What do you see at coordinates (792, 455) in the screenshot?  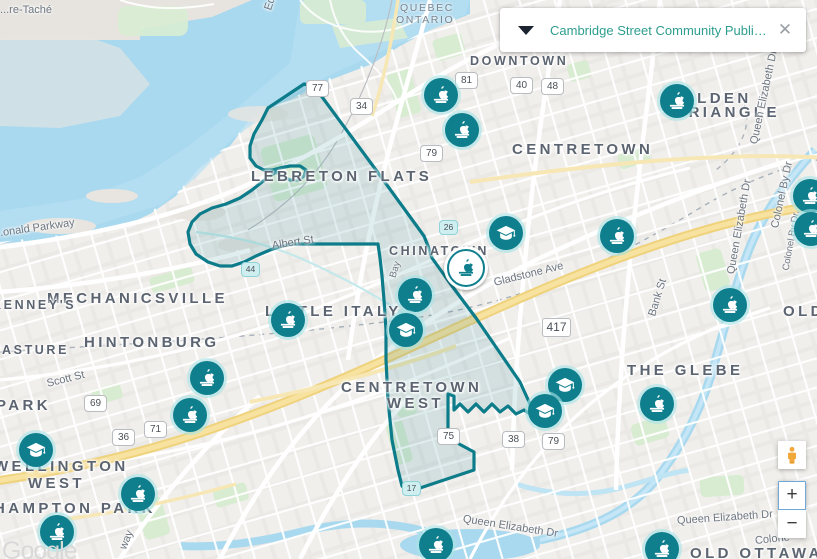 I see `pegman-street-view-icon` at bounding box center [792, 455].